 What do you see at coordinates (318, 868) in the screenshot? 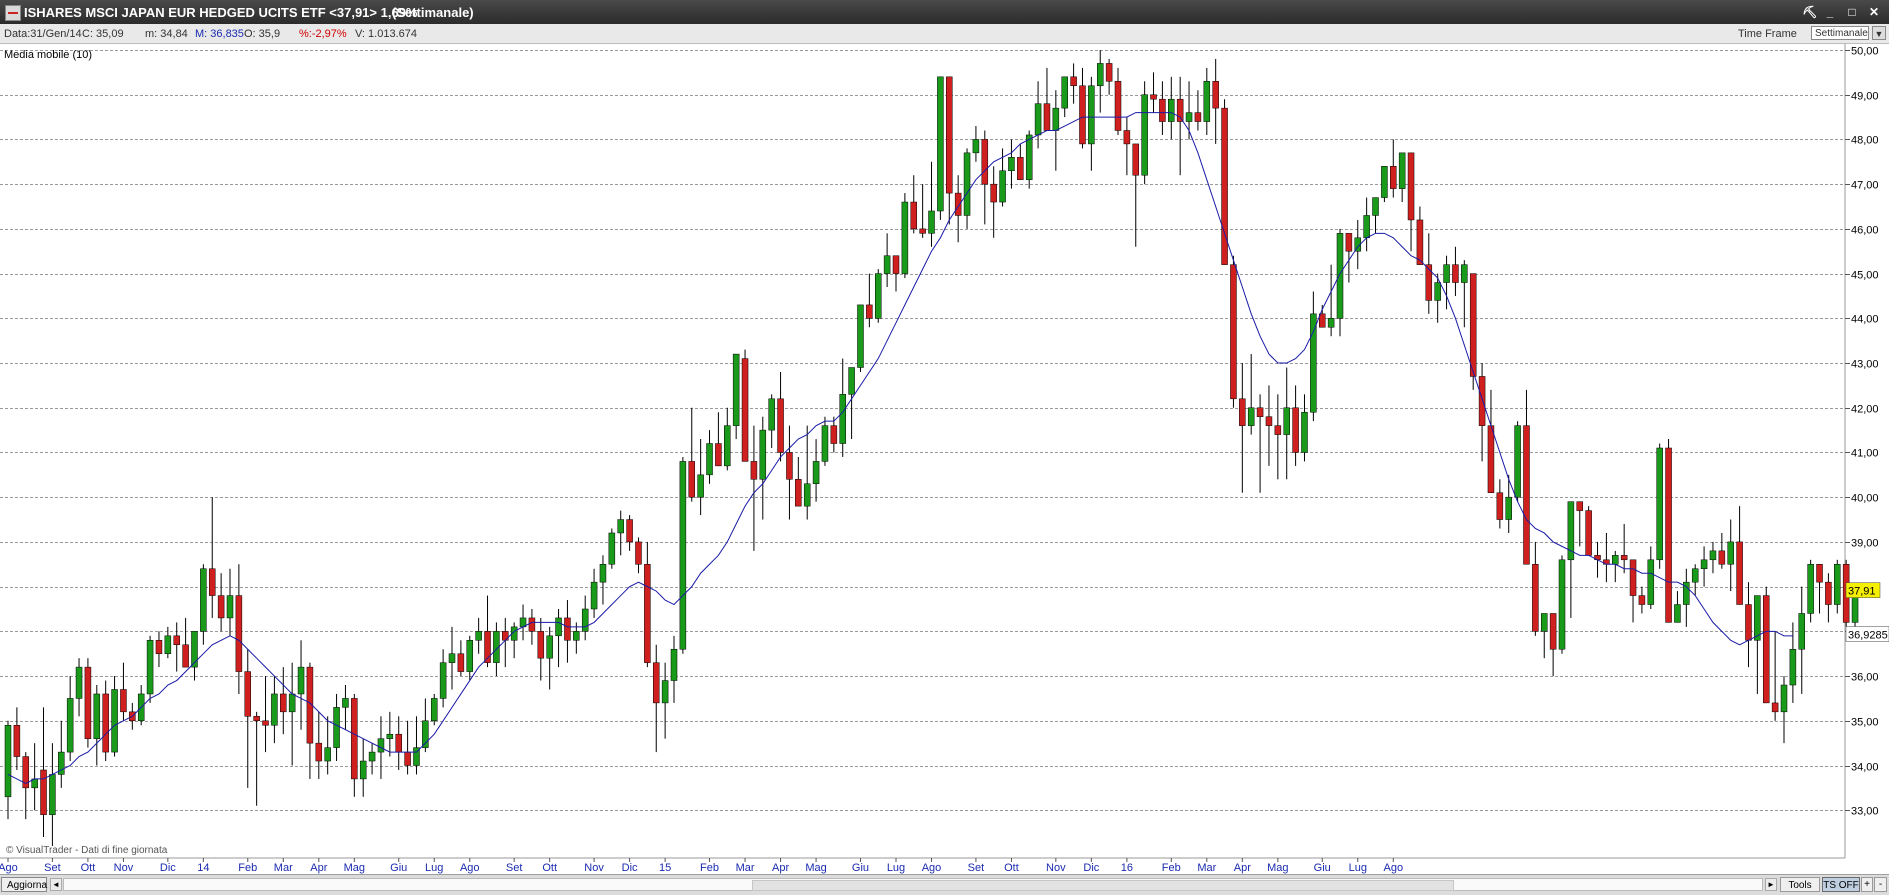
I see `x-tick-label: Apr` at bounding box center [318, 868].